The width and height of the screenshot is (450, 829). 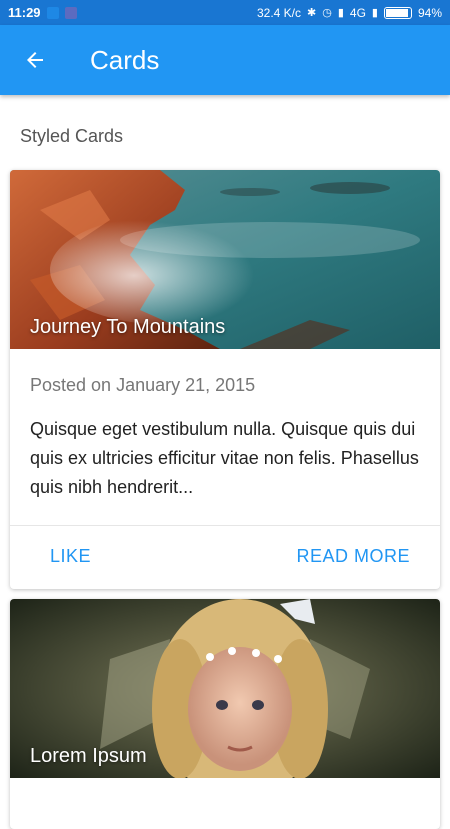 What do you see at coordinates (143, 385) in the screenshot?
I see `card-subtitle: Posted on January 21, 2015` at bounding box center [143, 385].